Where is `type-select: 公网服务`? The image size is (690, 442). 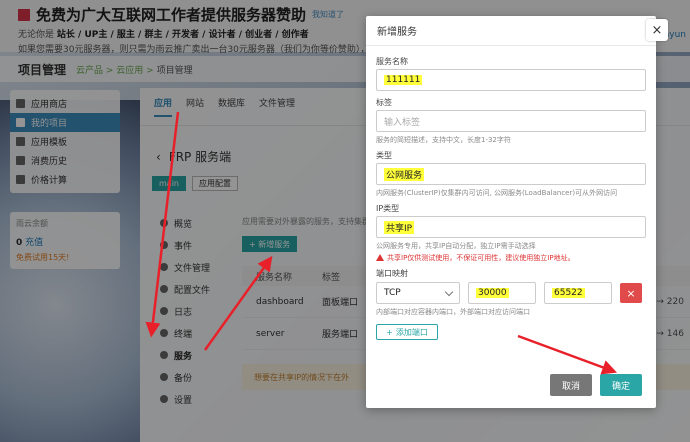 type-select: 公网服务 is located at coordinates (511, 174).